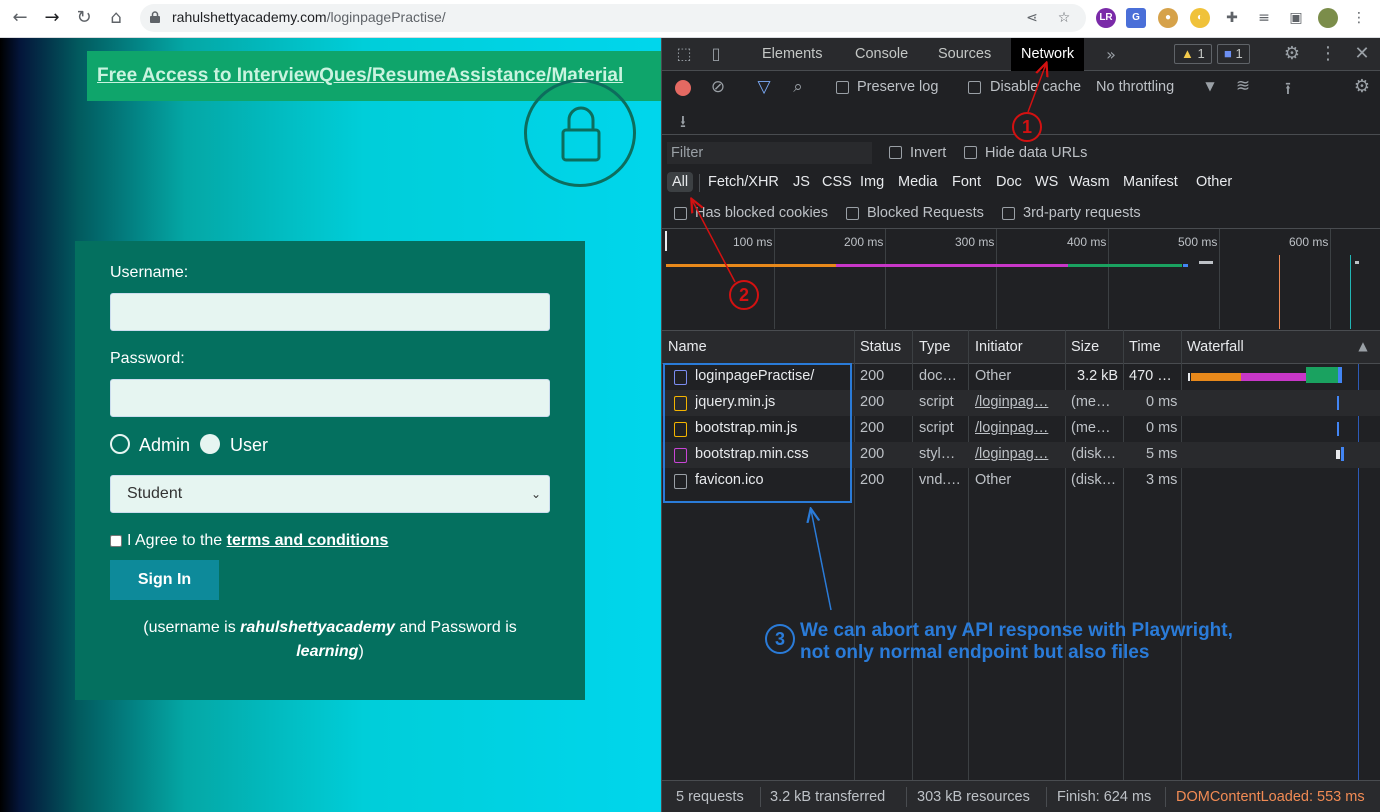  What do you see at coordinates (1243, 86) in the screenshot?
I see `network-conditions-icon: ≋` at bounding box center [1243, 86].